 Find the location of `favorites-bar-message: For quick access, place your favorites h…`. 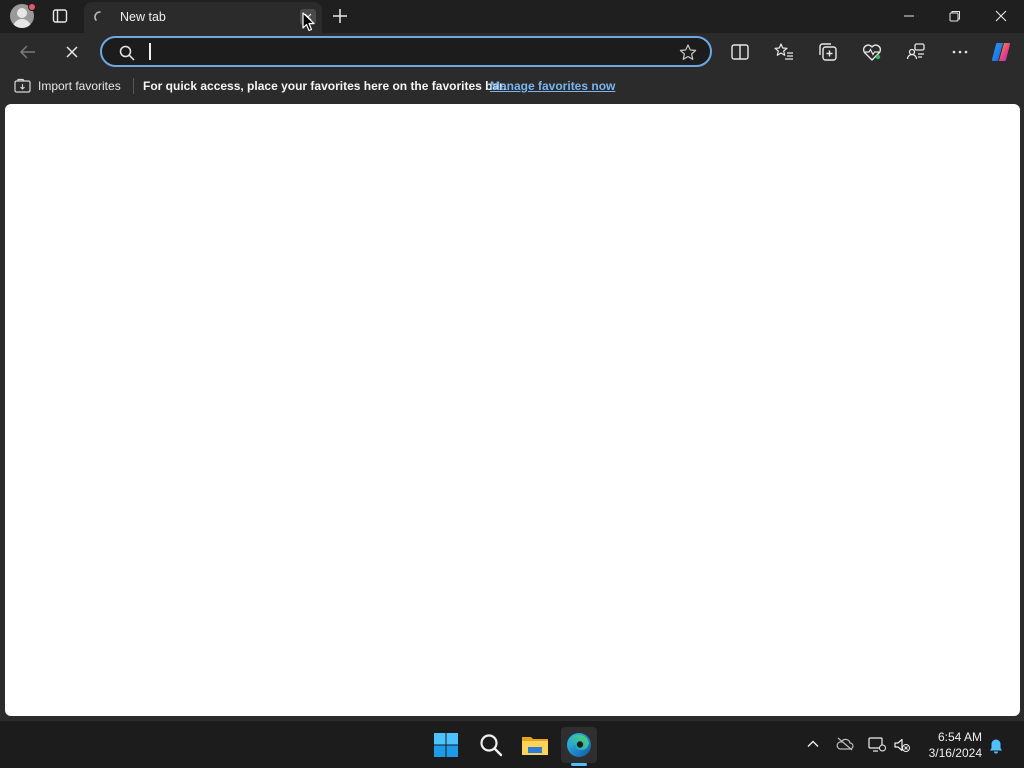

favorites-bar-message: For quick access, place your favorites h… is located at coordinates (325, 86).